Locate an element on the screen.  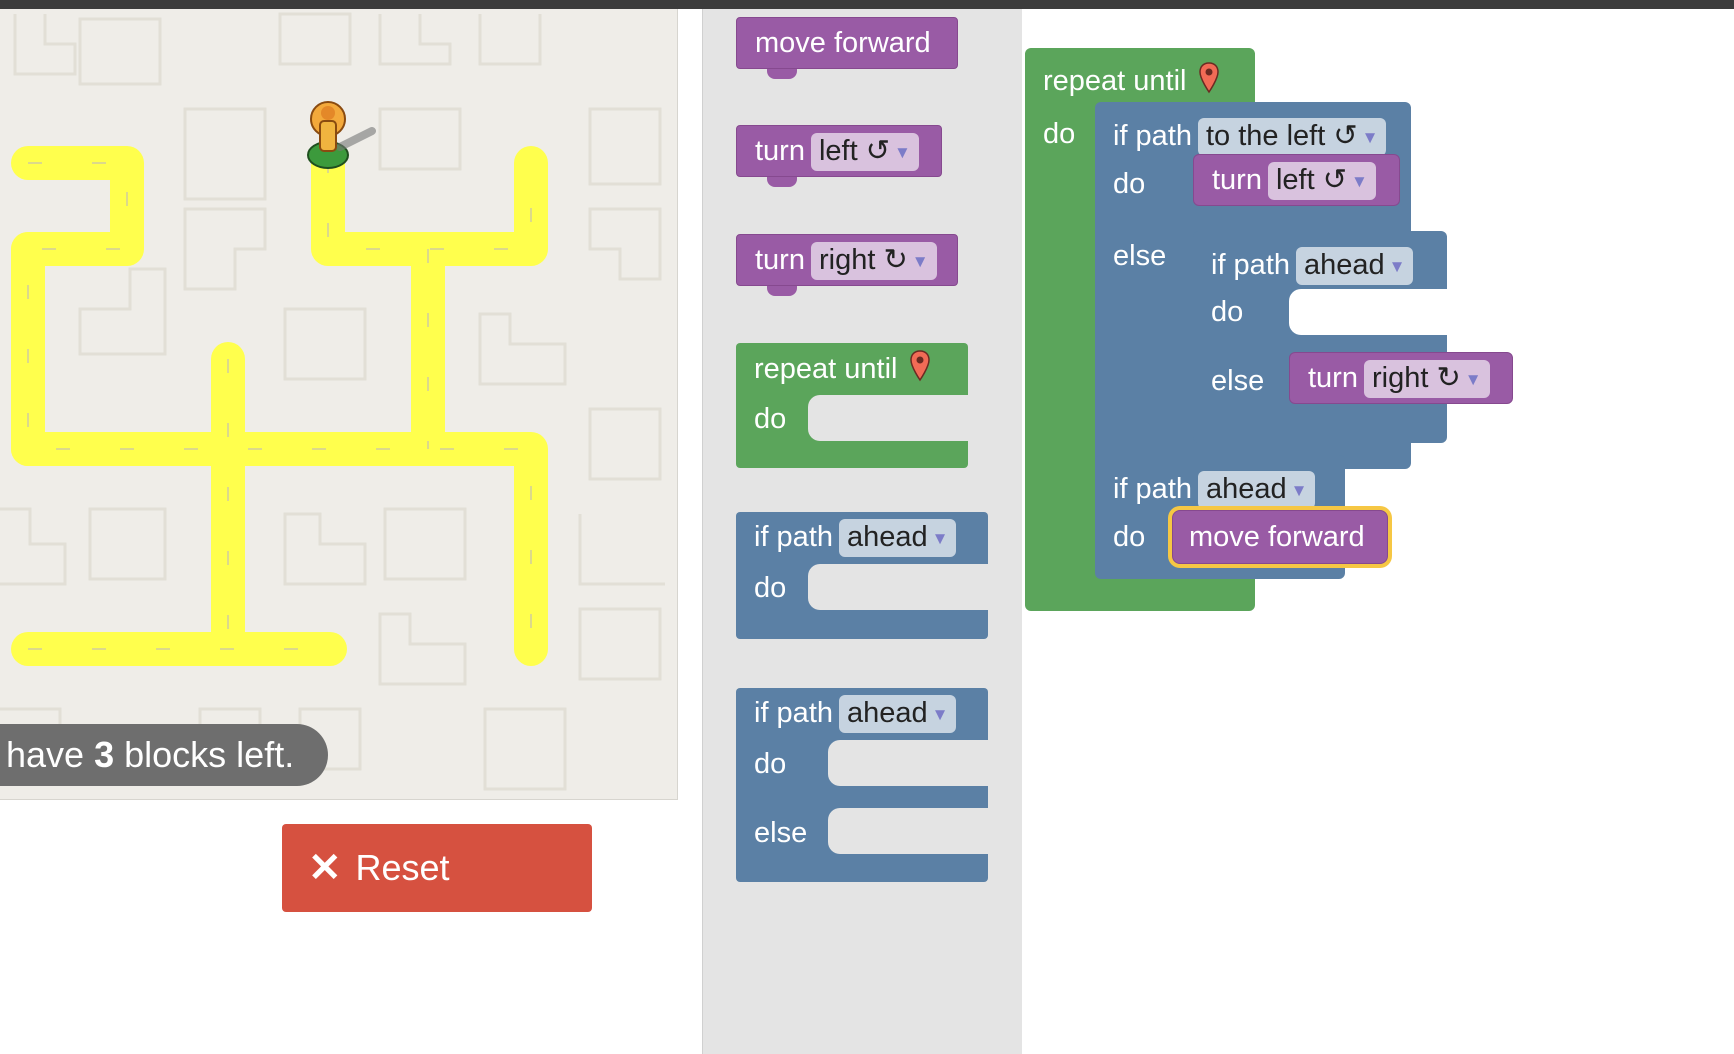
toolbox-if-else-path-block: if path ahead ▼ do else is located at coordinates (862, 785).